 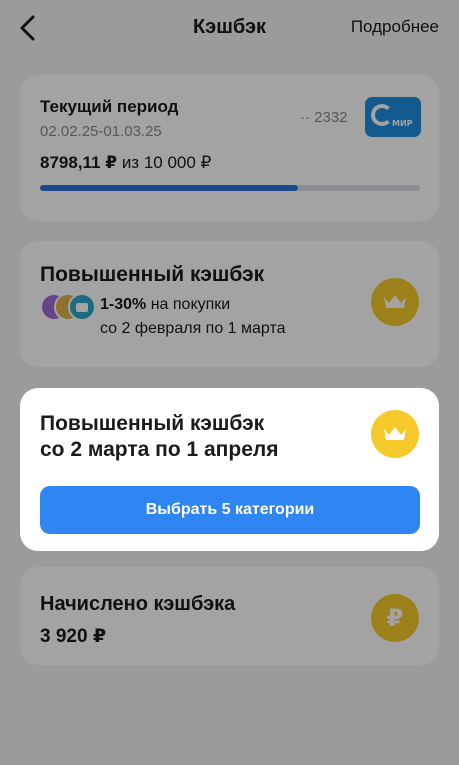 I want to click on popup-title: Повышенный кэшбэк со 2 марта по 1 апреля, so click(x=159, y=437).